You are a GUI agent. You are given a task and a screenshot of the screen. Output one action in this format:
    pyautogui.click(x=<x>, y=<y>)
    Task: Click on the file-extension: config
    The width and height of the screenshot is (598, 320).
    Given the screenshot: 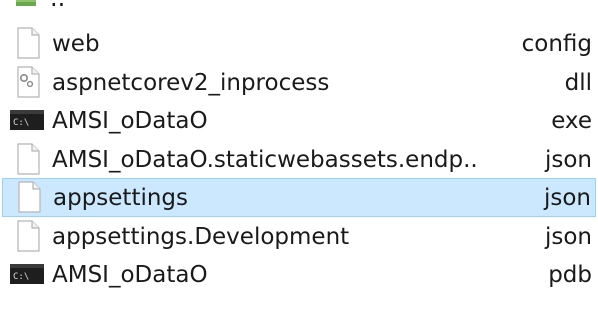 What is the action you would take?
    pyautogui.click(x=556, y=44)
    